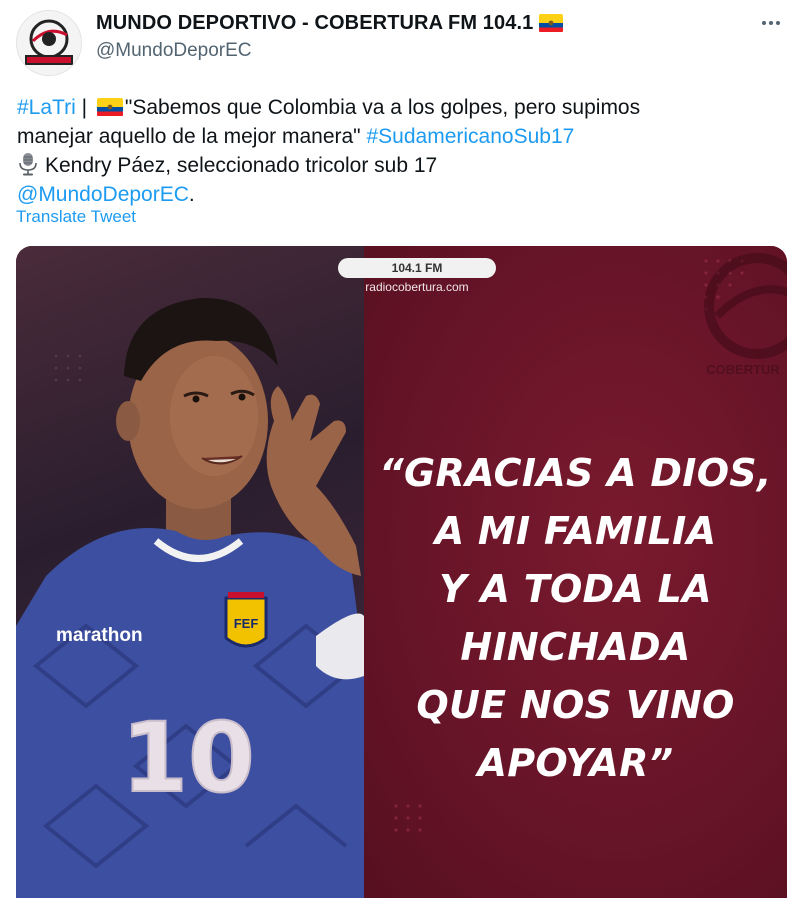 The width and height of the screenshot is (800, 898). Describe the element at coordinates (575, 763) in the screenshot. I see `quote-line: APOYAR”` at that location.